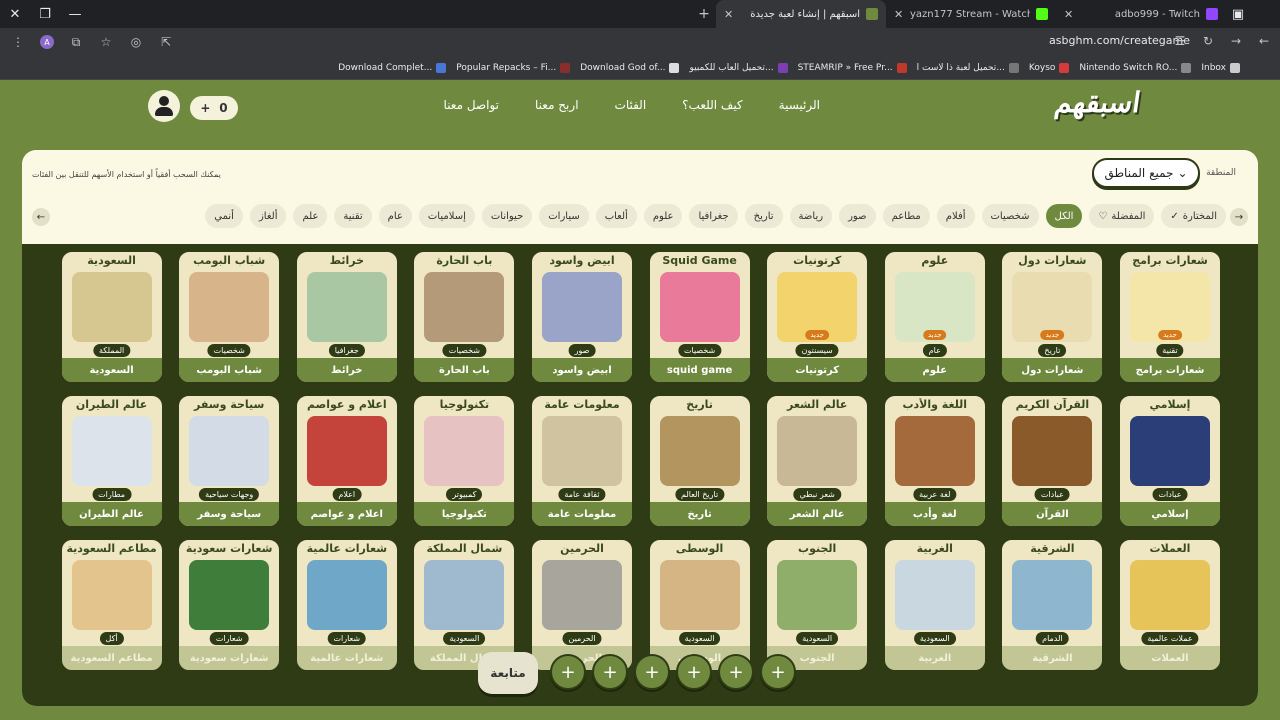 This screenshot has height=720, width=1280. What do you see at coordinates (47, 42) in the screenshot?
I see `profile-avatar: A` at bounding box center [47, 42].